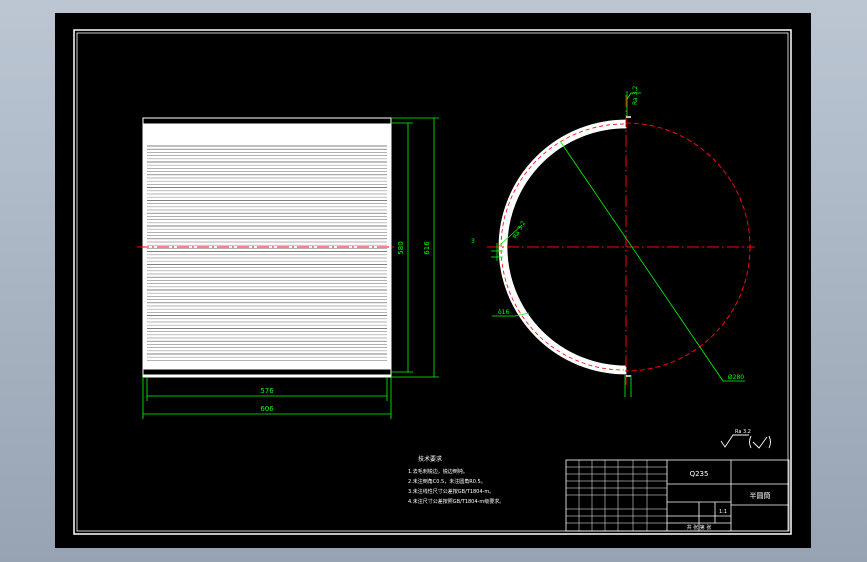 Image resolution: width=867 pixels, height=562 pixels. What do you see at coordinates (520, 230) in the screenshot?
I see `roughness-left: Ra 3.2` at bounding box center [520, 230].